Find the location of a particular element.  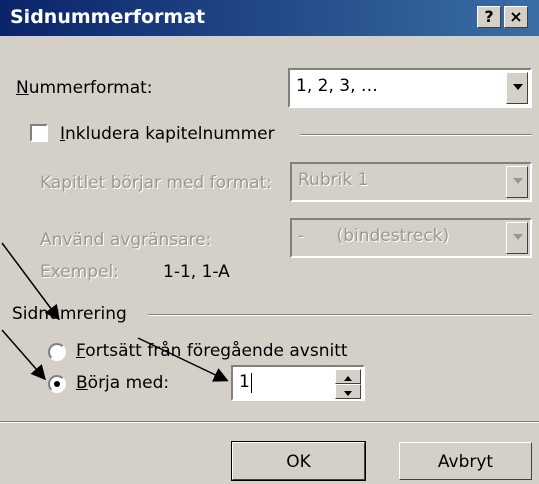

arrow-to-start-value is located at coordinates (183, 359).